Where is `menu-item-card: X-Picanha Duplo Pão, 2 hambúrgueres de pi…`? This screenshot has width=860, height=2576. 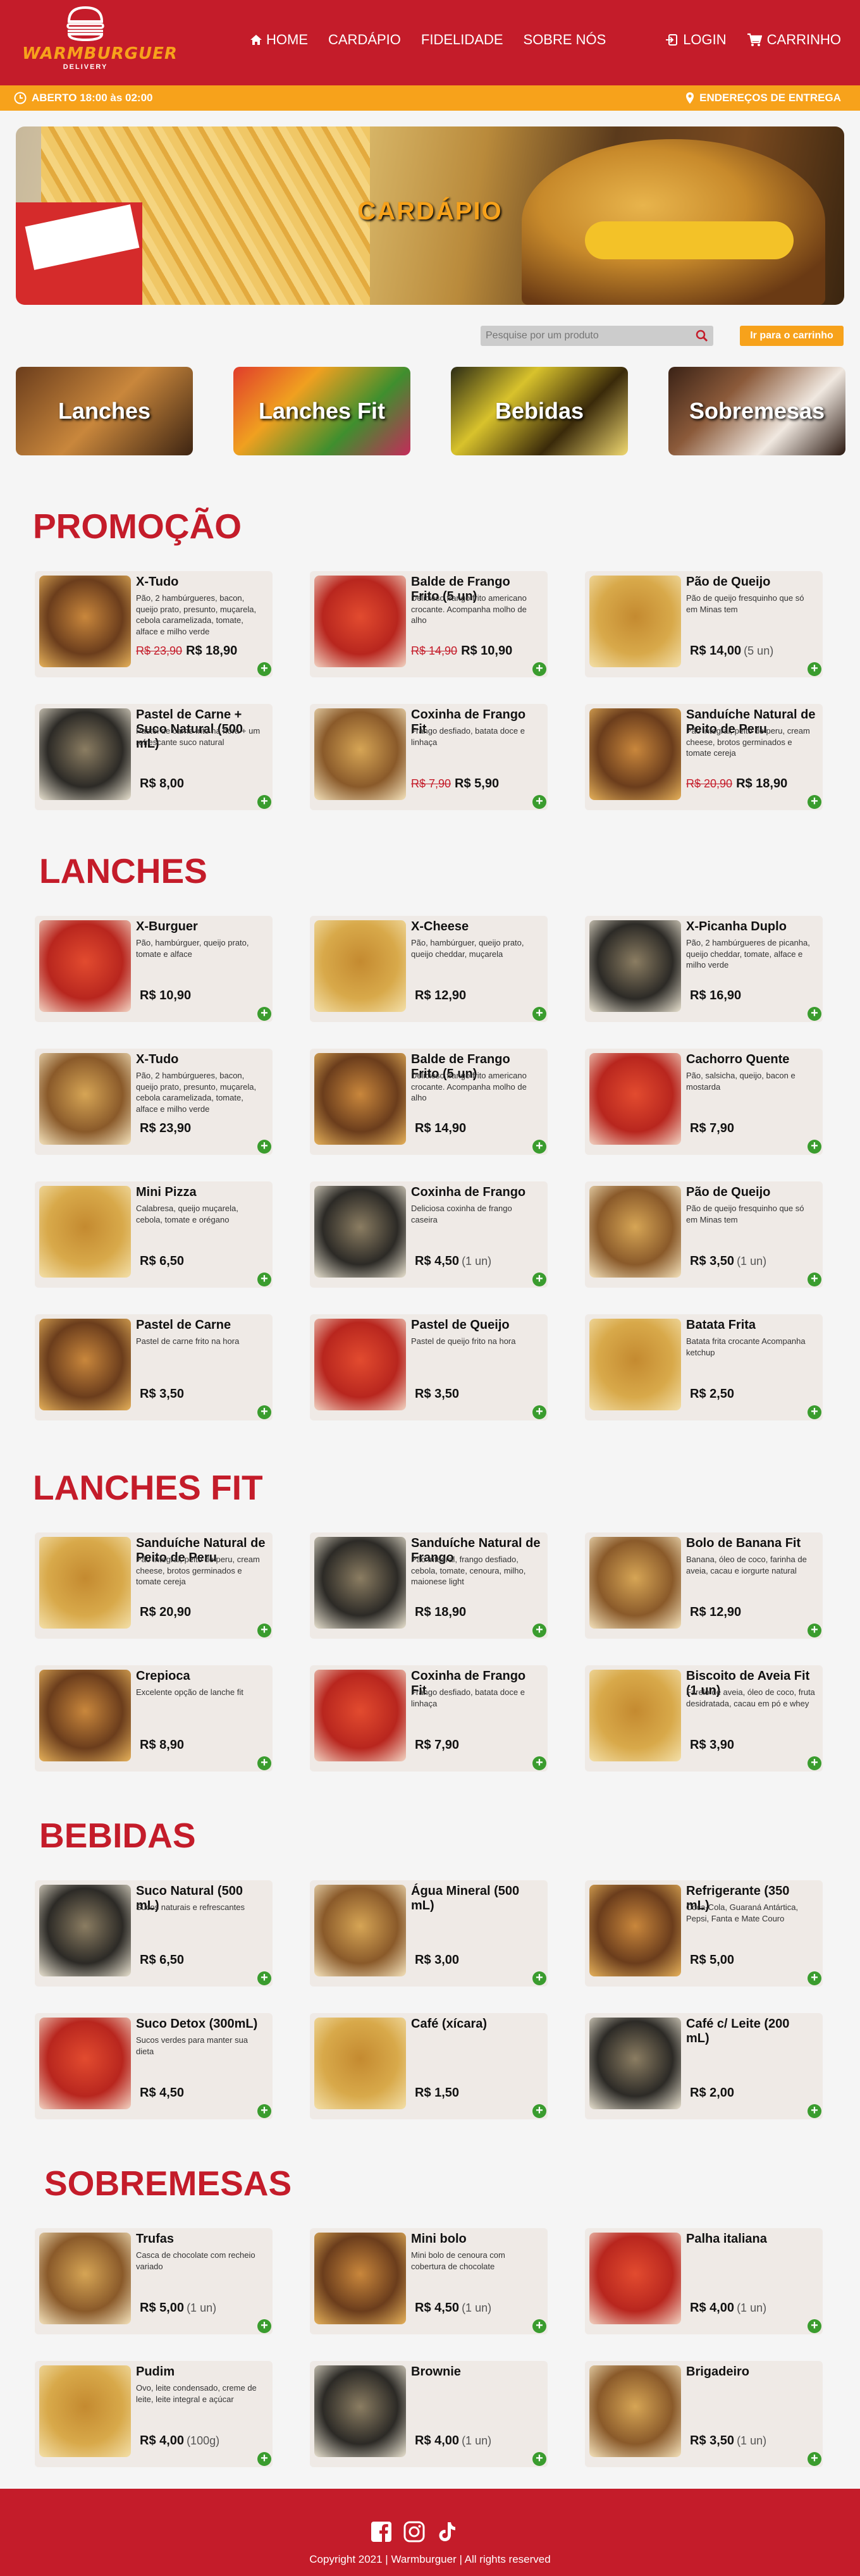 menu-item-card: X-Picanha Duplo Pão, 2 hambúrgueres de pi… is located at coordinates (704, 969).